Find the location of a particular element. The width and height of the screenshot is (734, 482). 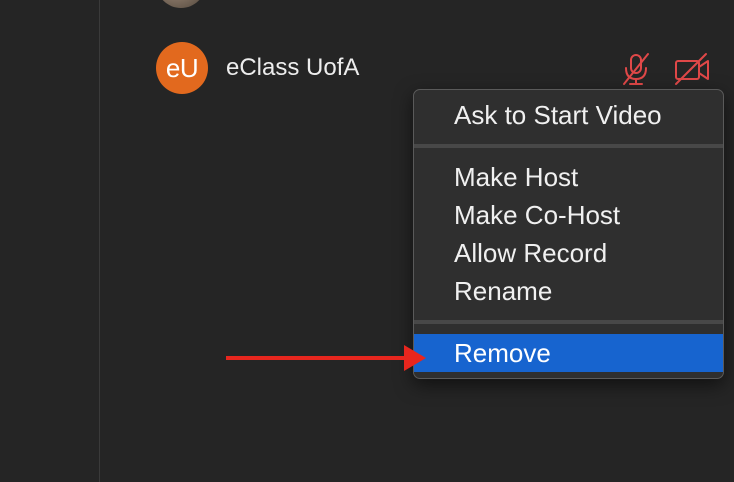

menu-item-make-co-host: Make Co-Host is located at coordinates (568, 215).